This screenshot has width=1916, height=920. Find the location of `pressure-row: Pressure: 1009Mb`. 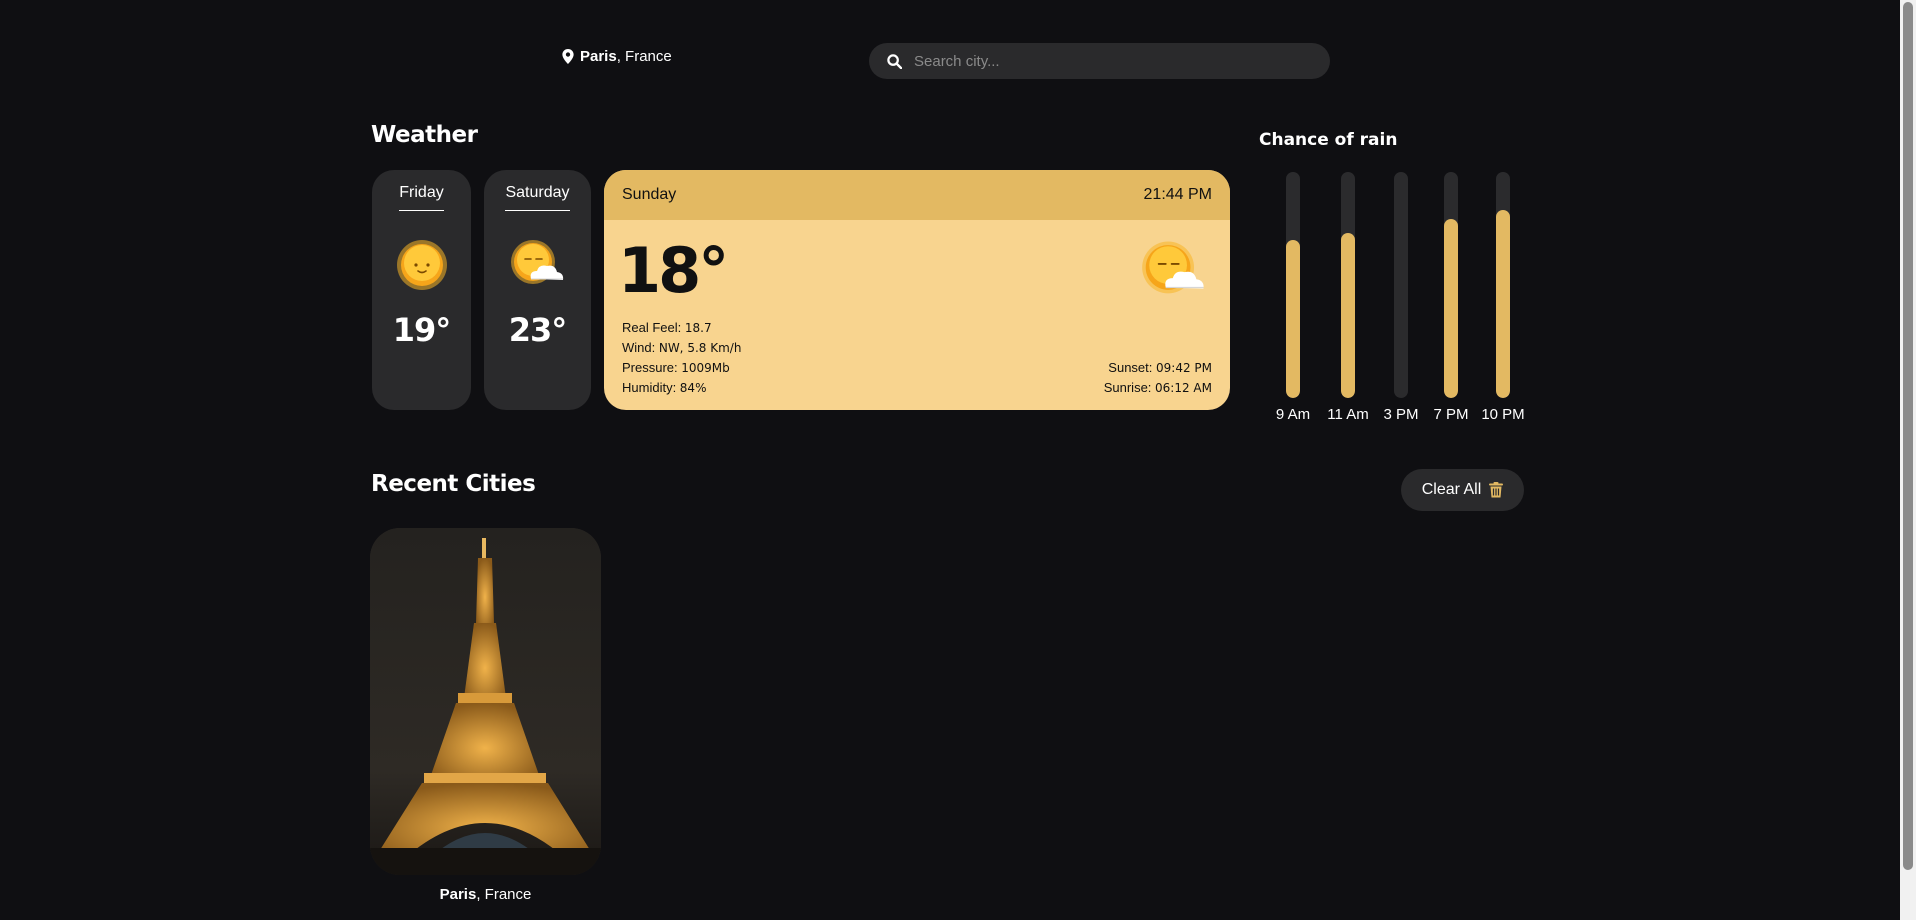

pressure-row: Pressure: 1009Mb is located at coordinates (681, 368).